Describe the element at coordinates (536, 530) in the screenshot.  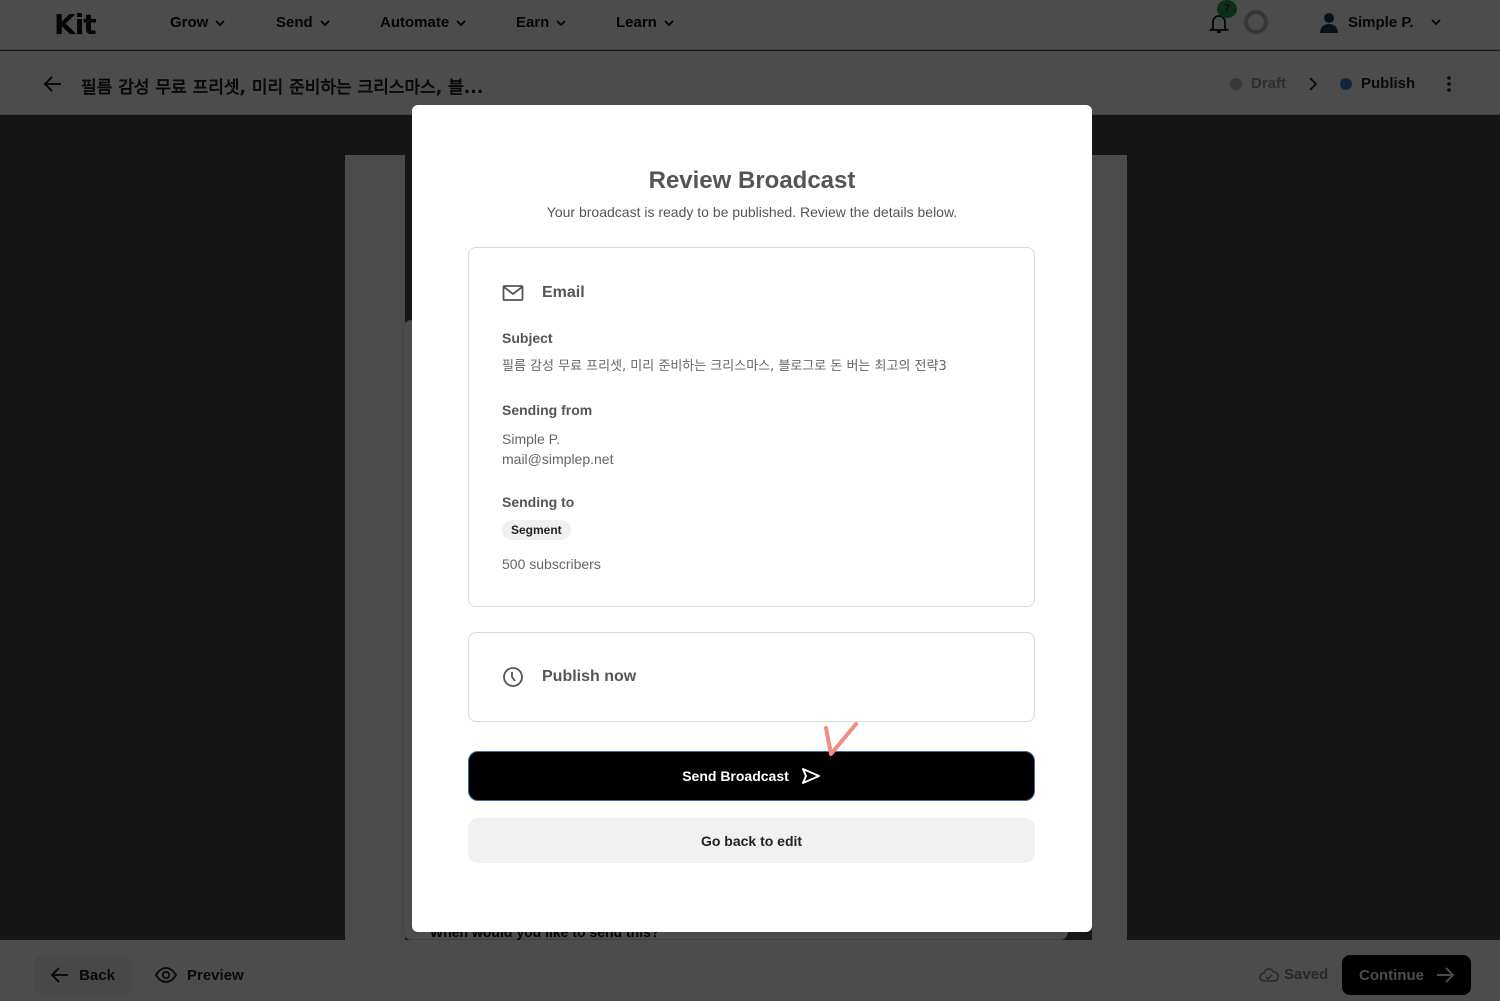
I see `segment-tag: Segment` at that location.